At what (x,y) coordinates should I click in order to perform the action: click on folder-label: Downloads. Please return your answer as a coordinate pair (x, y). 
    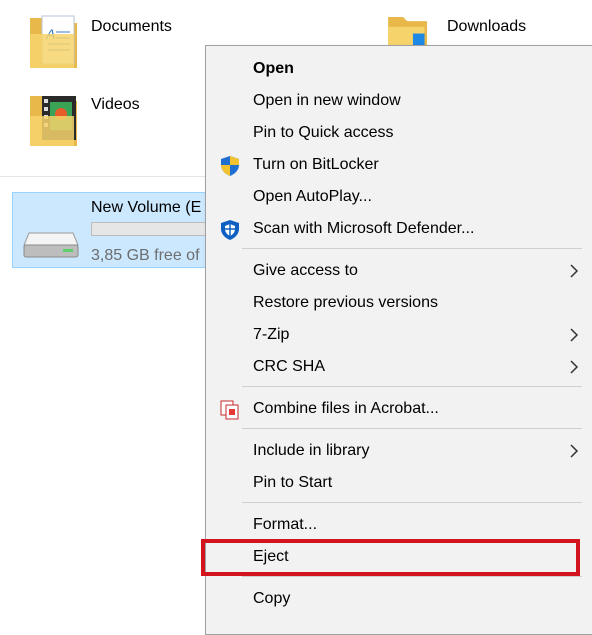
    Looking at the image, I should click on (487, 26).